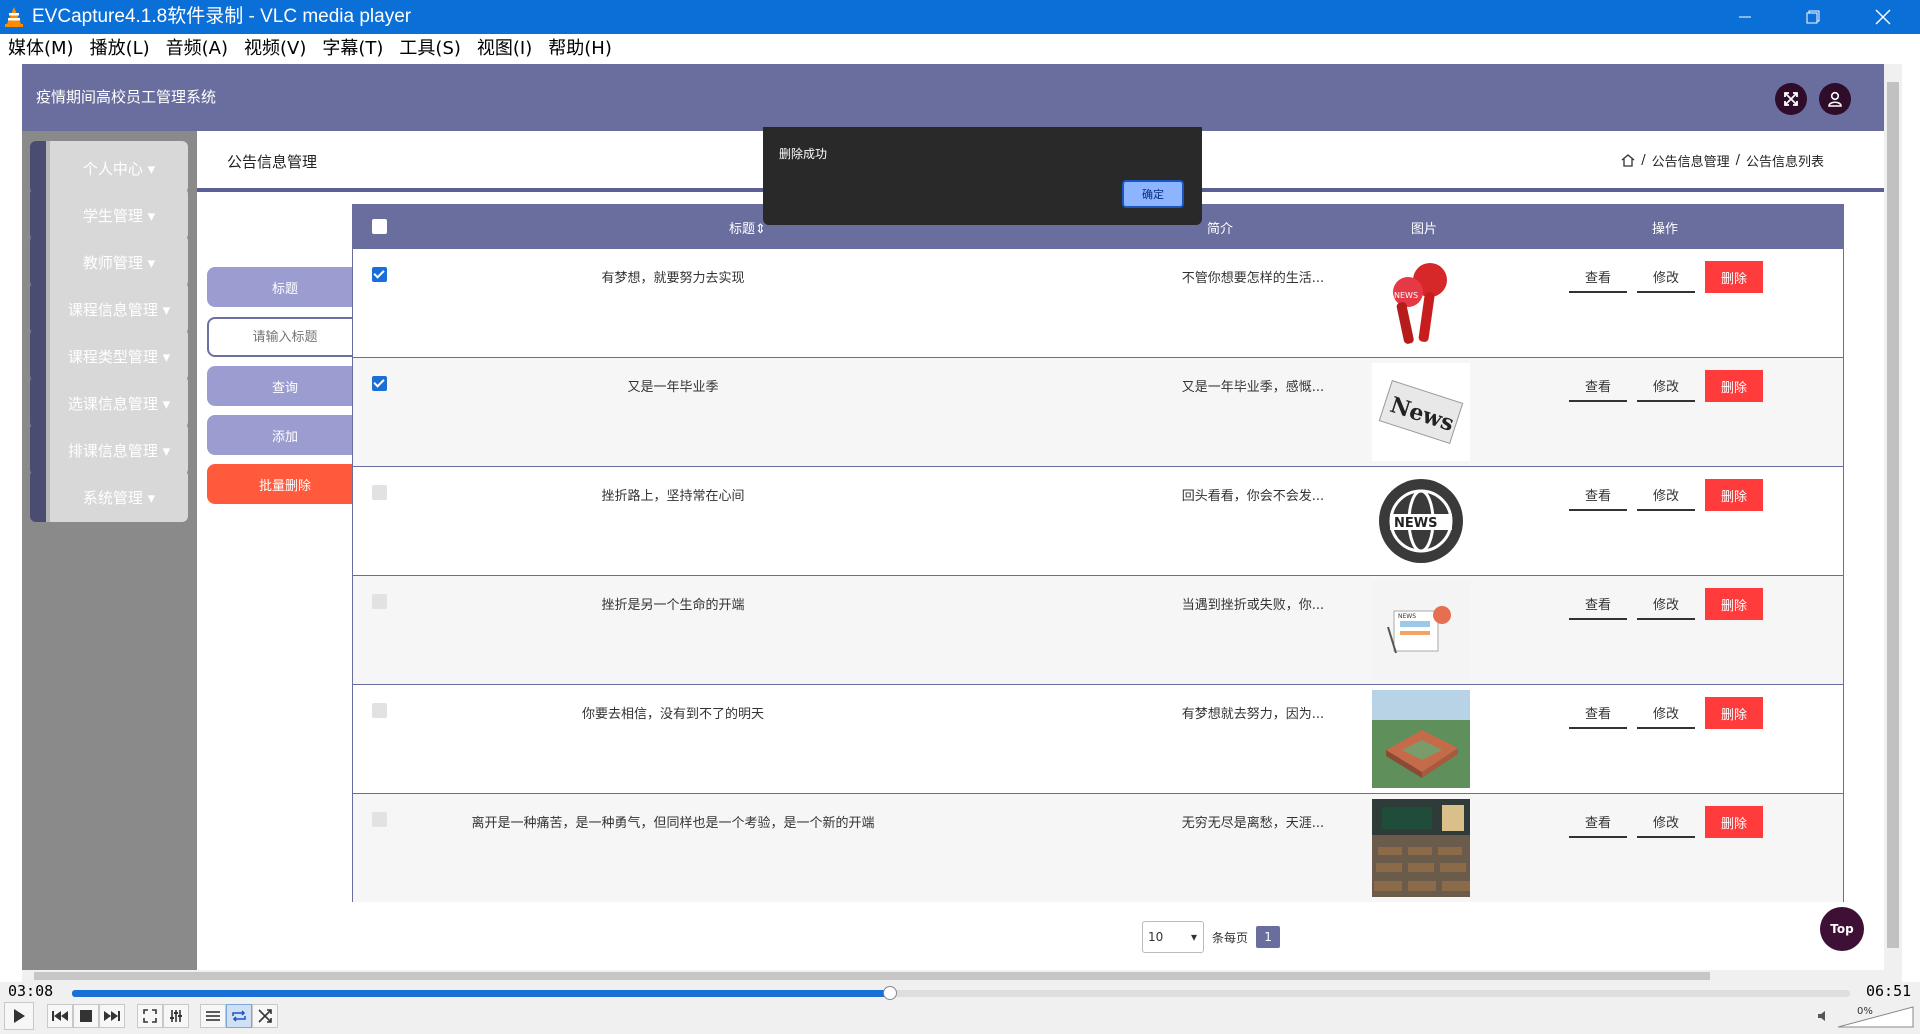  What do you see at coordinates (109, 214) in the screenshot?
I see `sidebar-item-students: 学生管理 ▾` at bounding box center [109, 214].